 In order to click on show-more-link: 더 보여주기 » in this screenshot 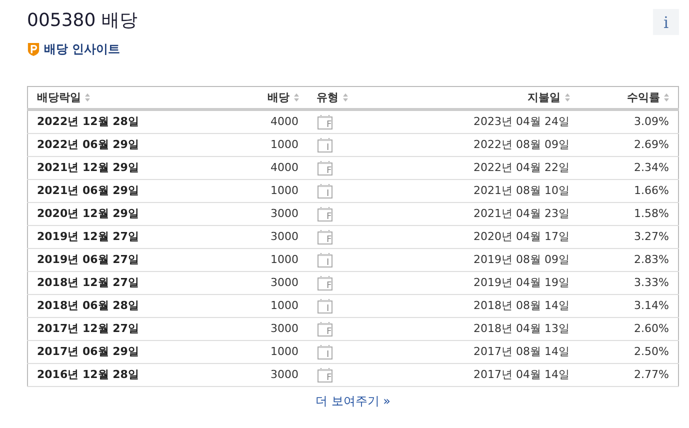, I will do `click(353, 401)`.